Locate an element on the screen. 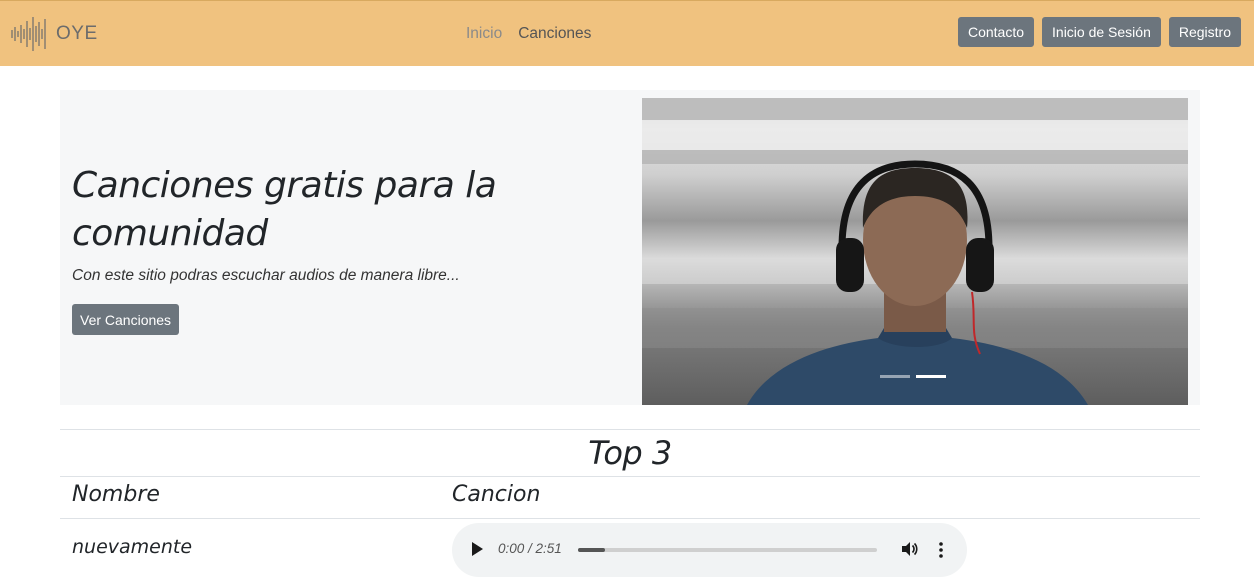  nav-links: Inicio Canciones is located at coordinates (528, 34).